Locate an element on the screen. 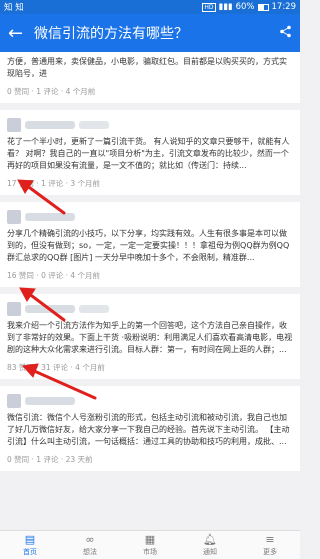  status-right: HD ▮▮▮ 60% 17:29 is located at coordinates (249, 7).